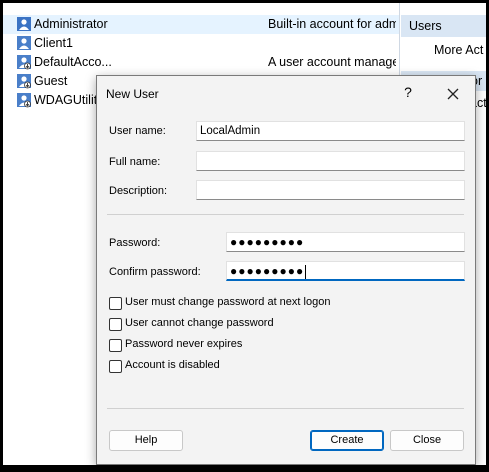  What do you see at coordinates (286, 92) in the screenshot?
I see `dialog-titlebar: New User ?` at bounding box center [286, 92].